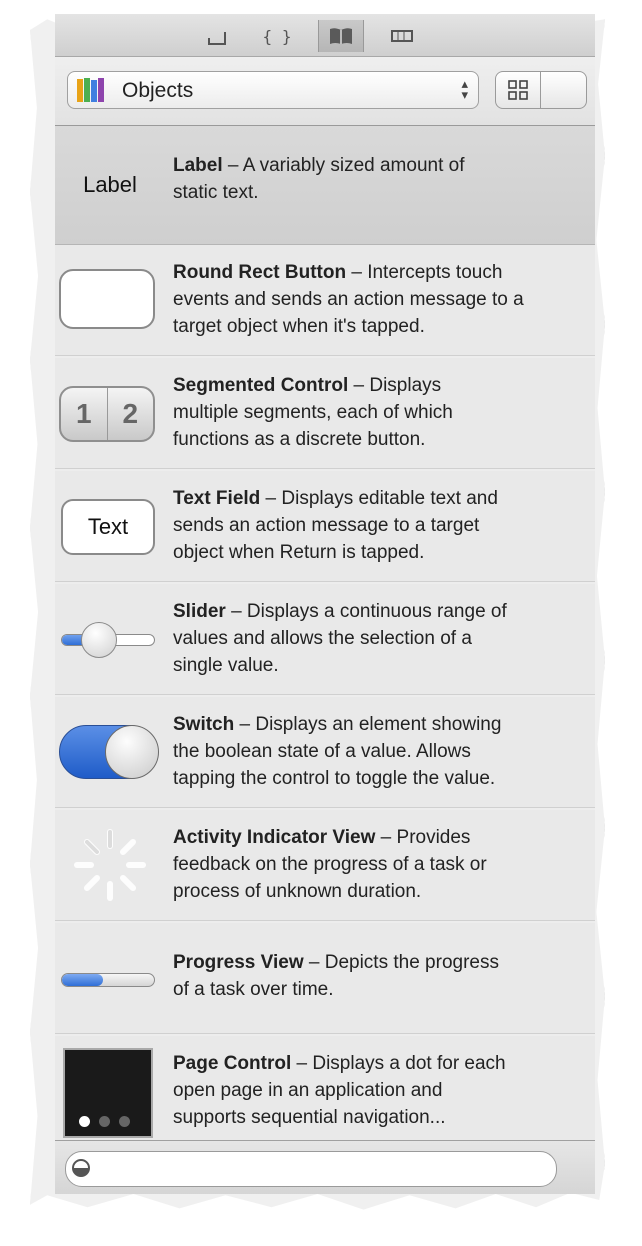 The image size is (642, 1246). What do you see at coordinates (299, 326) in the screenshot?
I see `desc-line: target object when it's tapped.` at bounding box center [299, 326].